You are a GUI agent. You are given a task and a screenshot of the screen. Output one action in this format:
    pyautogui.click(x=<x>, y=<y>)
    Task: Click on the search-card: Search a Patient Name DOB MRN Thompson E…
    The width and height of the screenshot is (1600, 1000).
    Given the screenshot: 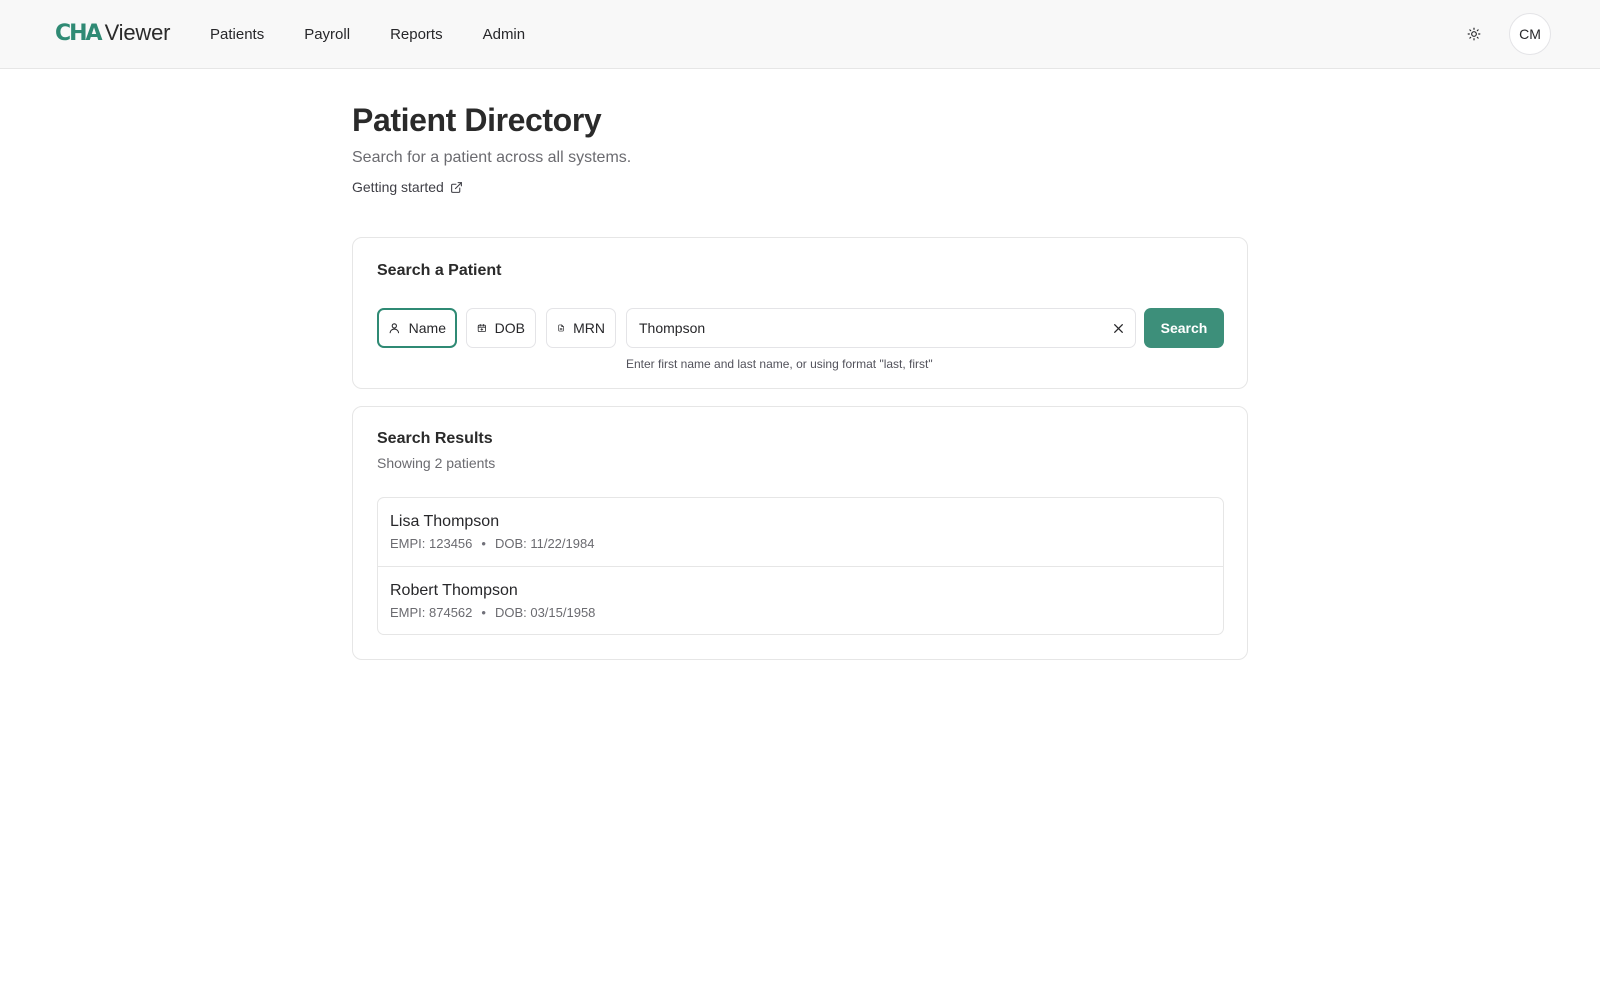 What is the action you would take?
    pyautogui.click(x=800, y=313)
    